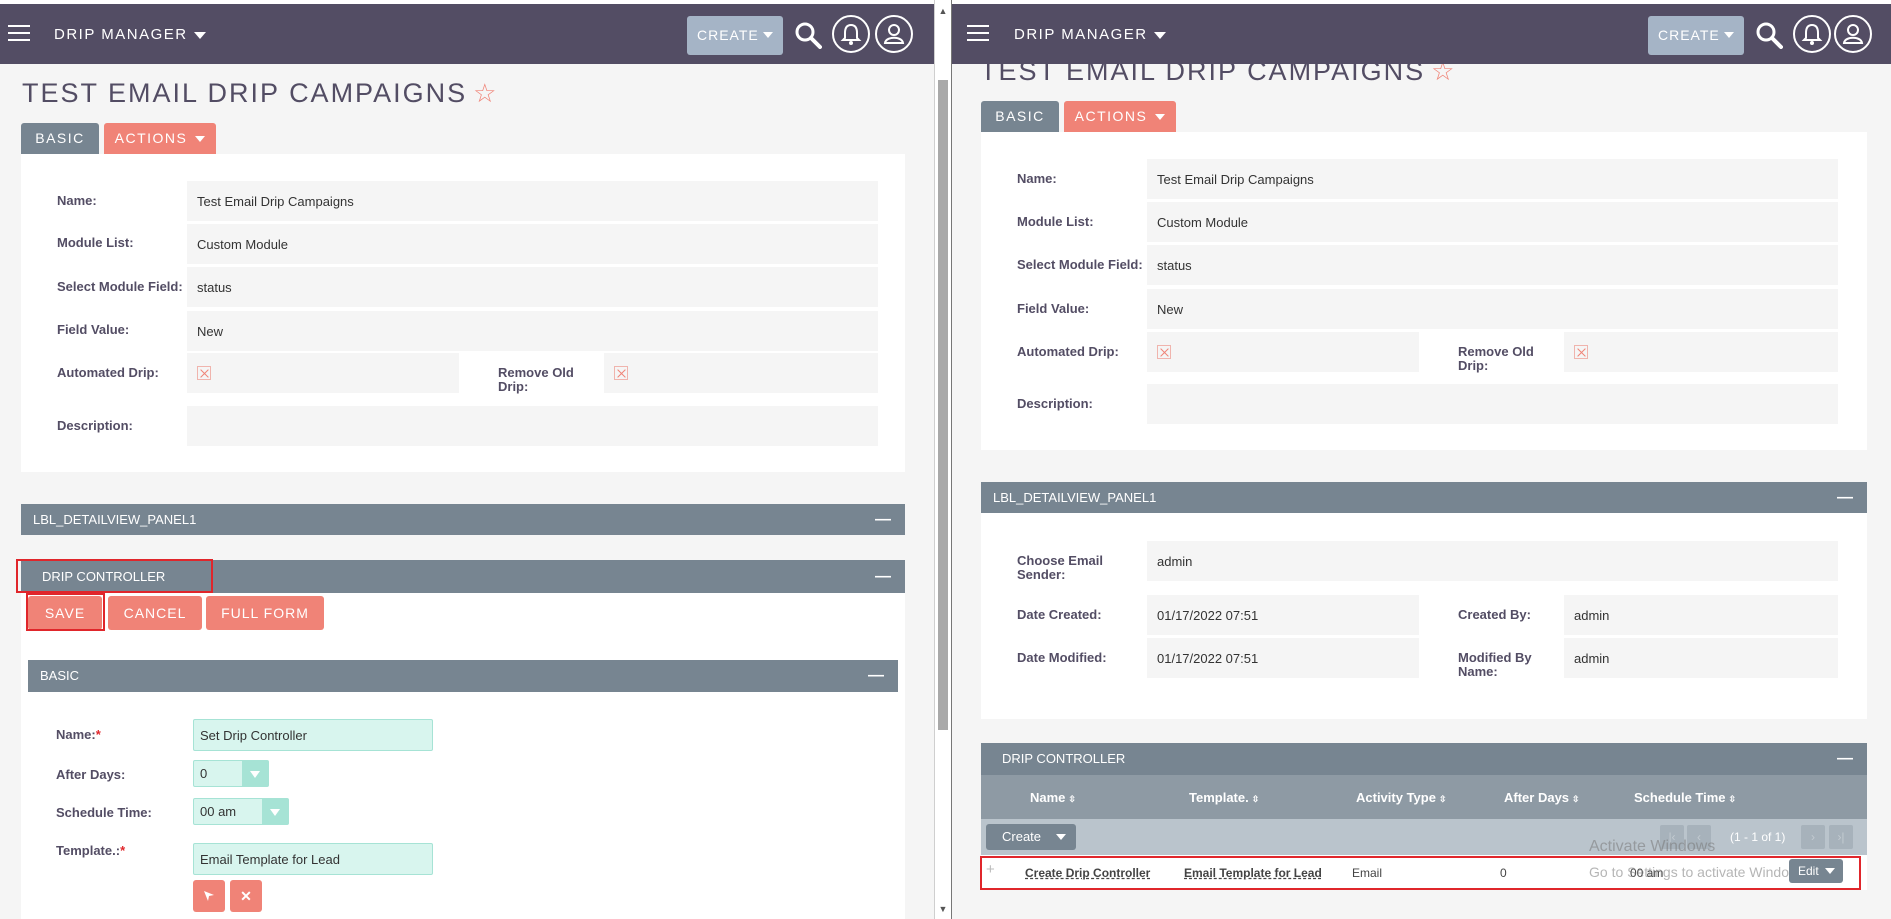 This screenshot has height=919, width=1891. What do you see at coordinates (209, 896) in the screenshot?
I see `select-template-button` at bounding box center [209, 896].